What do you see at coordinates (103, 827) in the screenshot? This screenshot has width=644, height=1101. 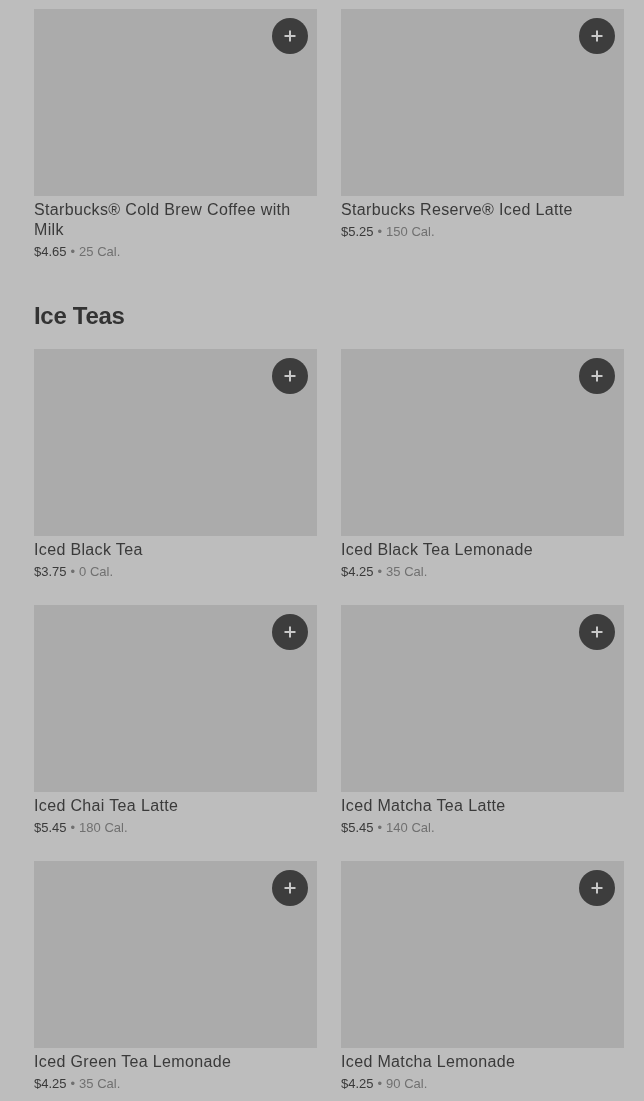 I see `calories: 180 Cal.` at bounding box center [103, 827].